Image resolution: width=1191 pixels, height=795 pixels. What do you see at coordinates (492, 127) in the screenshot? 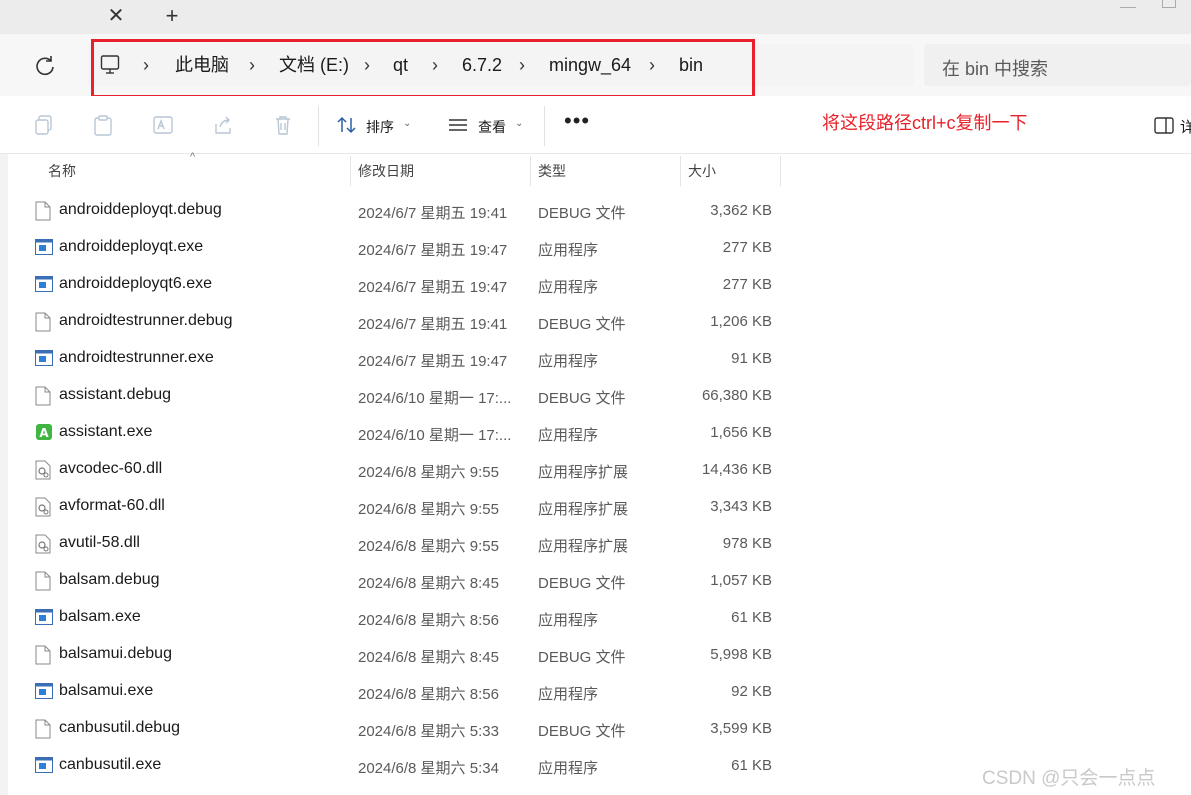
I see `view-button: 查看` at bounding box center [492, 127].